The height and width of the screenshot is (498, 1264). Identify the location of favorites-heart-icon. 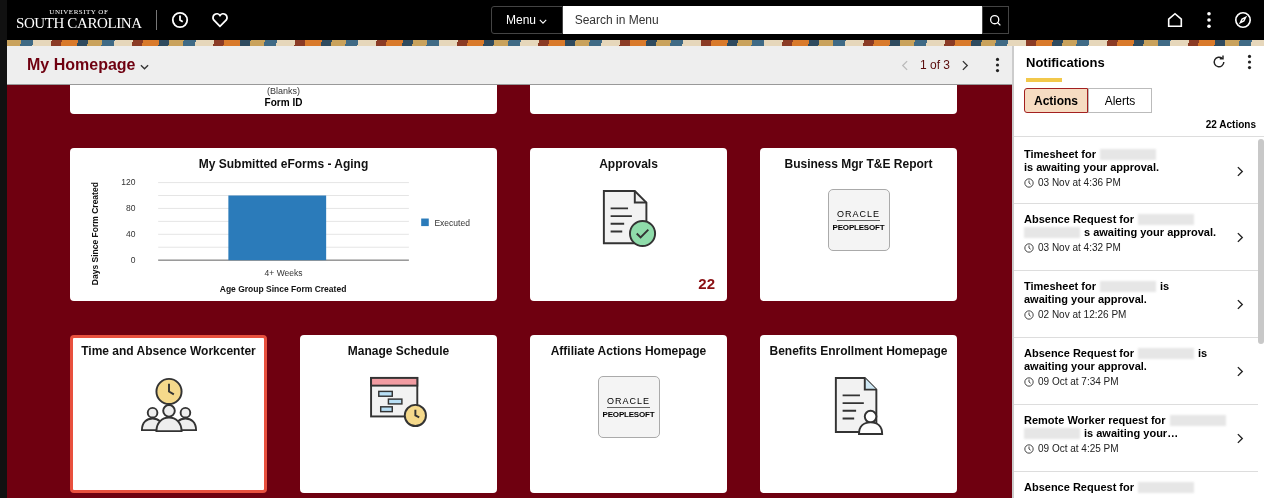
(219, 20).